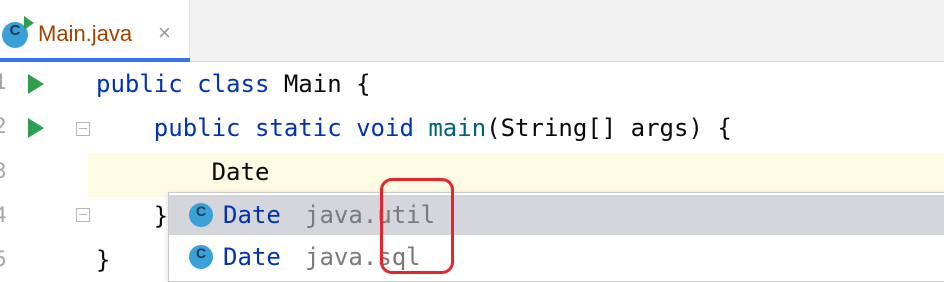  Describe the element at coordinates (85, 33) in the screenshot. I see `tab-label: Main.java` at that location.